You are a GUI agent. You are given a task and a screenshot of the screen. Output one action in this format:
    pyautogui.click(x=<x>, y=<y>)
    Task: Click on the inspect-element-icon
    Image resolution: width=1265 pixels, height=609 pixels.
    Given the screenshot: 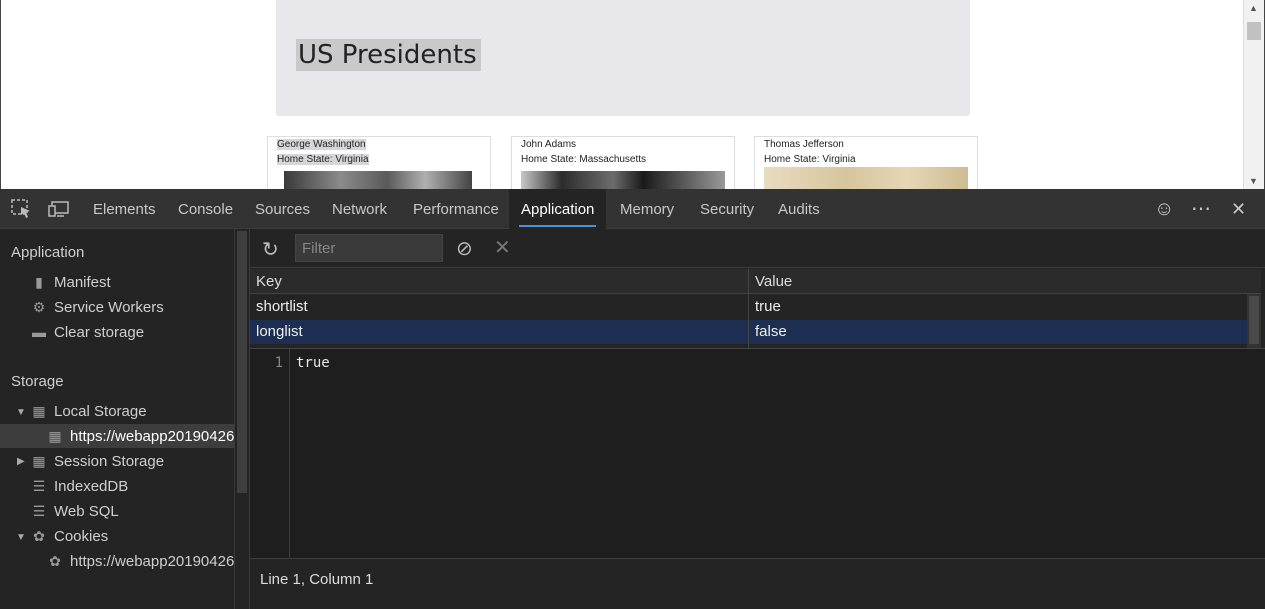 What is the action you would take?
    pyautogui.click(x=22, y=209)
    